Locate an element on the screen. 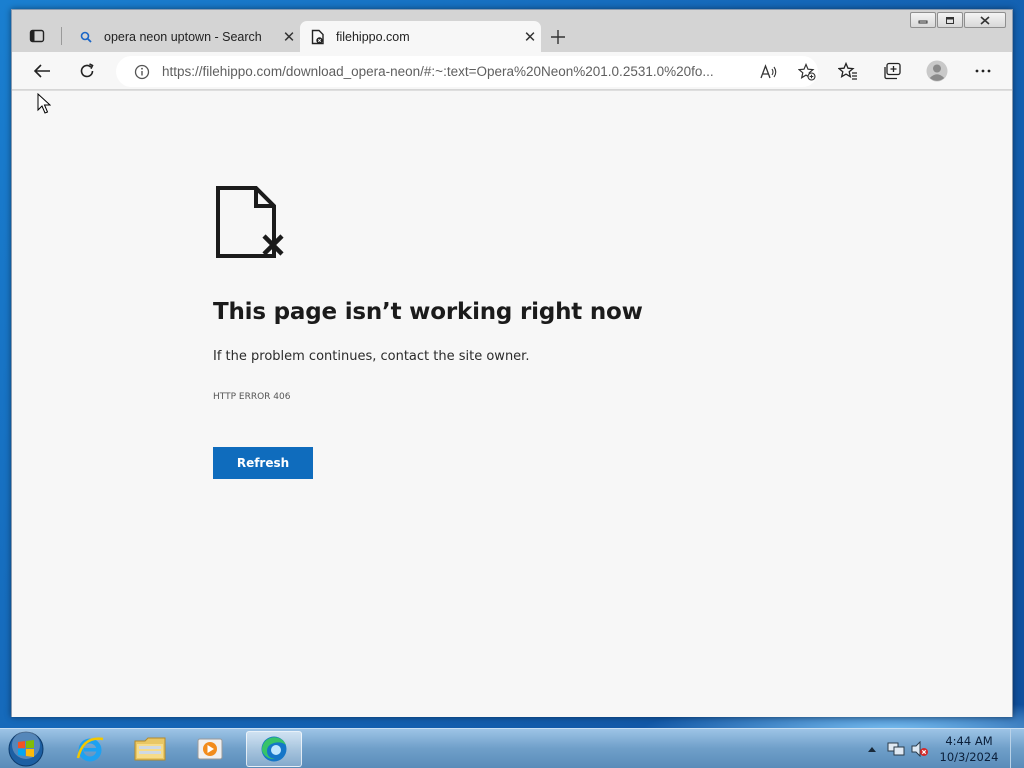 The width and height of the screenshot is (1024, 768). close-icon is located at coordinates (985, 20).